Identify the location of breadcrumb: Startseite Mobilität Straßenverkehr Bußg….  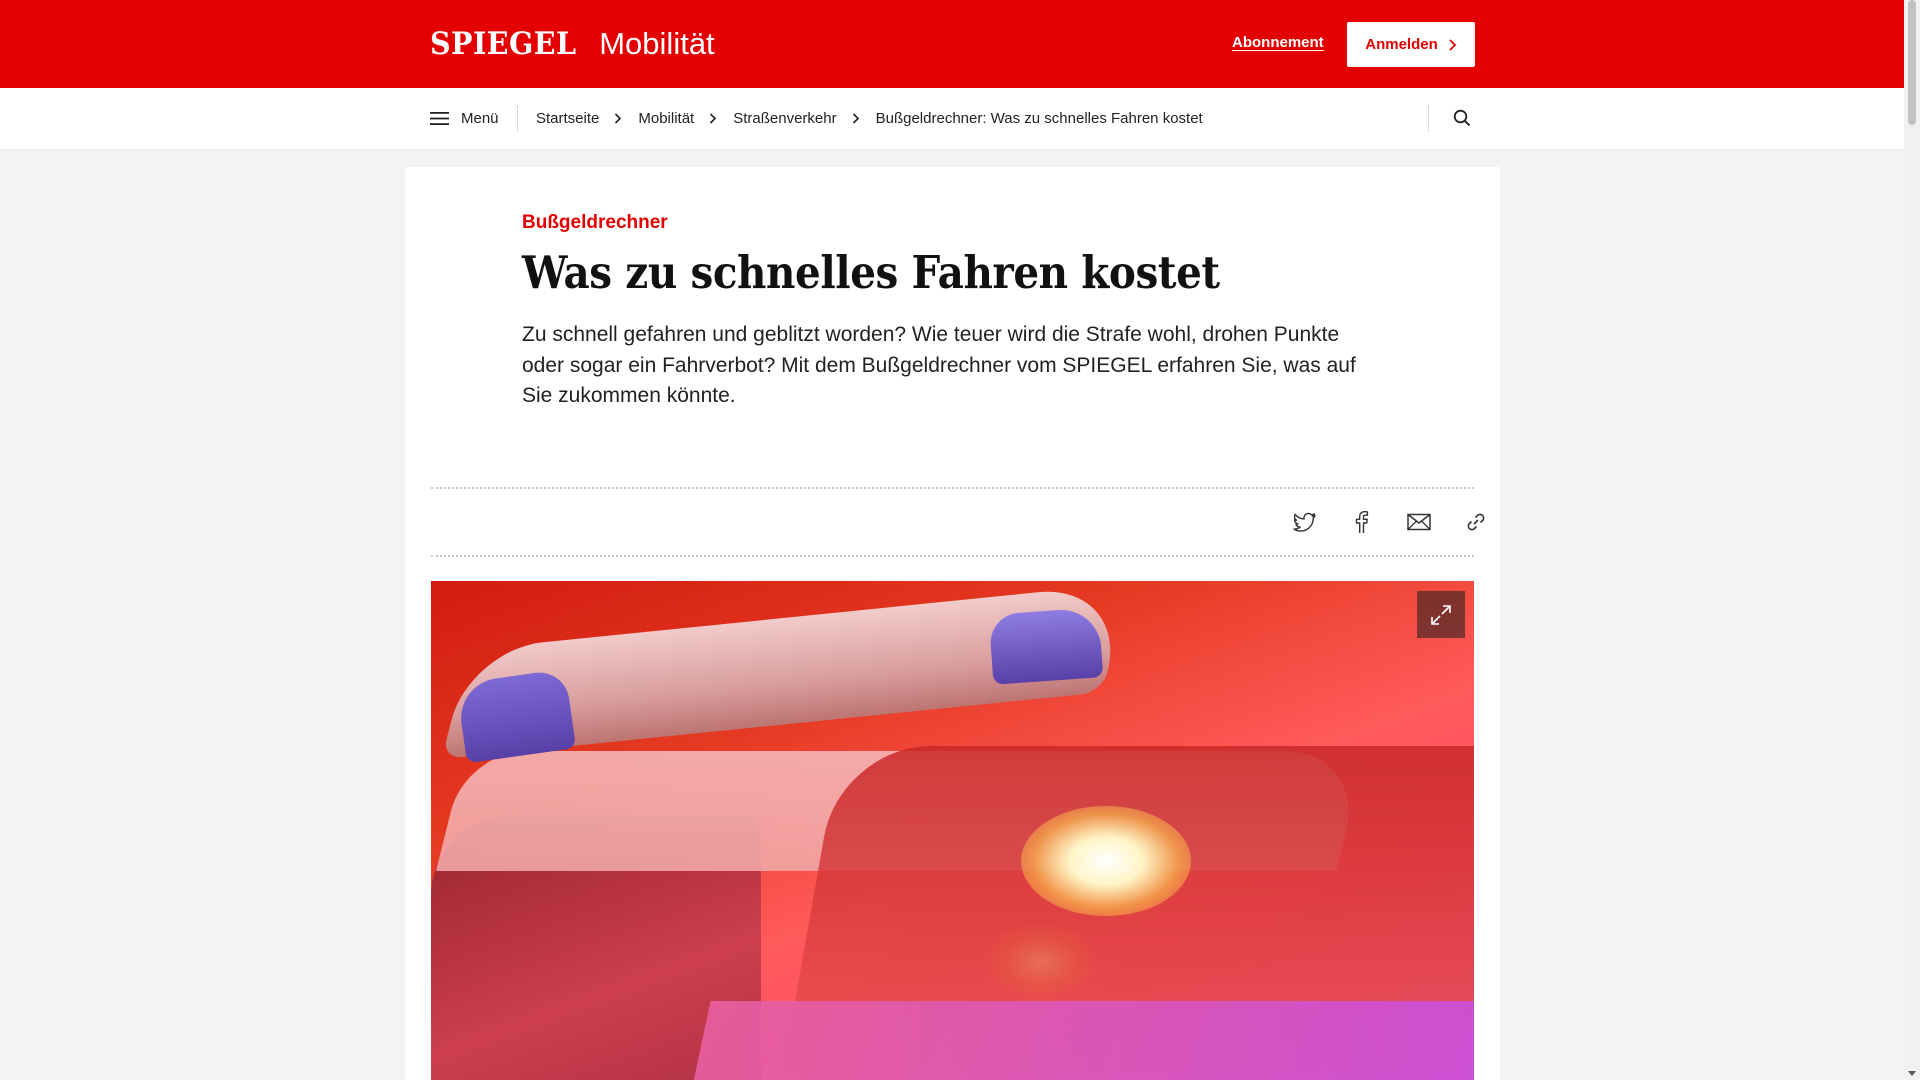
(869, 118).